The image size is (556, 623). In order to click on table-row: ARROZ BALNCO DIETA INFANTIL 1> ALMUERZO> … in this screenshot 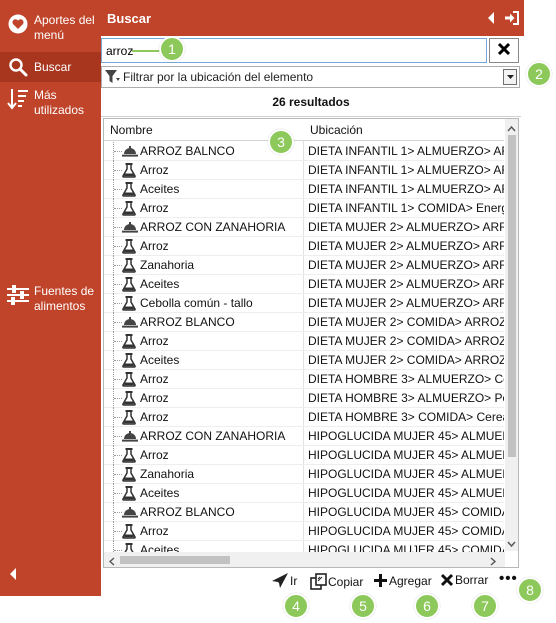, I will do `click(304, 151)`.